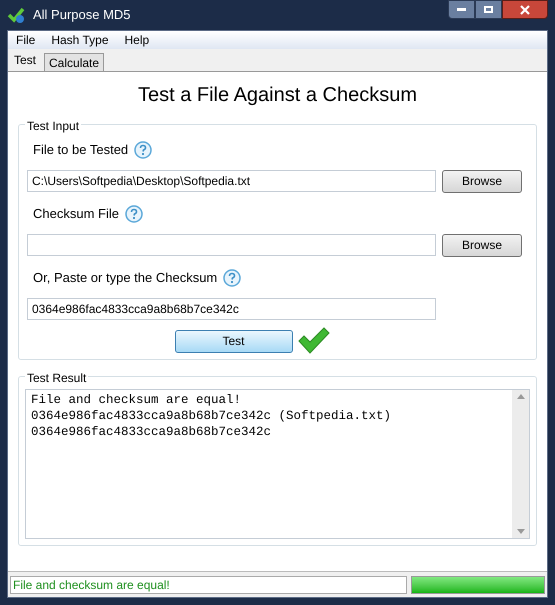 The image size is (555, 605). I want to click on result-line: 0364e986fac4833cca9a8b68b7ce342c (Softpedia.txt), so click(211, 416).